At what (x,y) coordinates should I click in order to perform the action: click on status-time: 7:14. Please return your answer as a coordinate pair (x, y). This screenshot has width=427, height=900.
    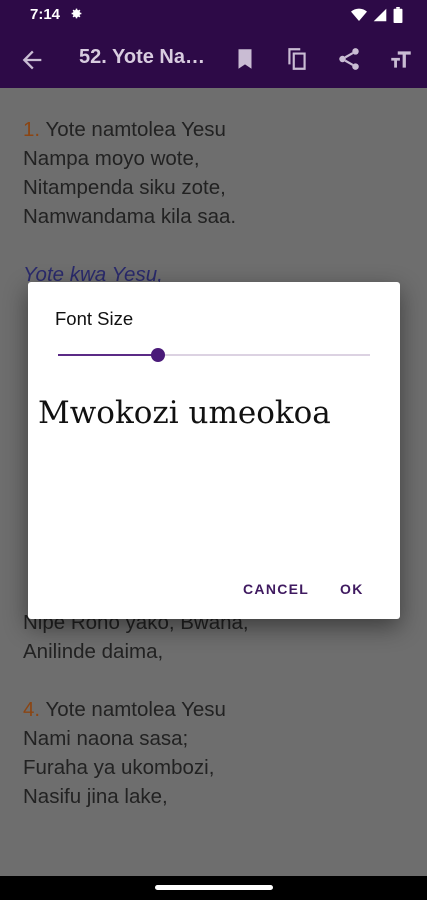
    Looking at the image, I should click on (45, 14).